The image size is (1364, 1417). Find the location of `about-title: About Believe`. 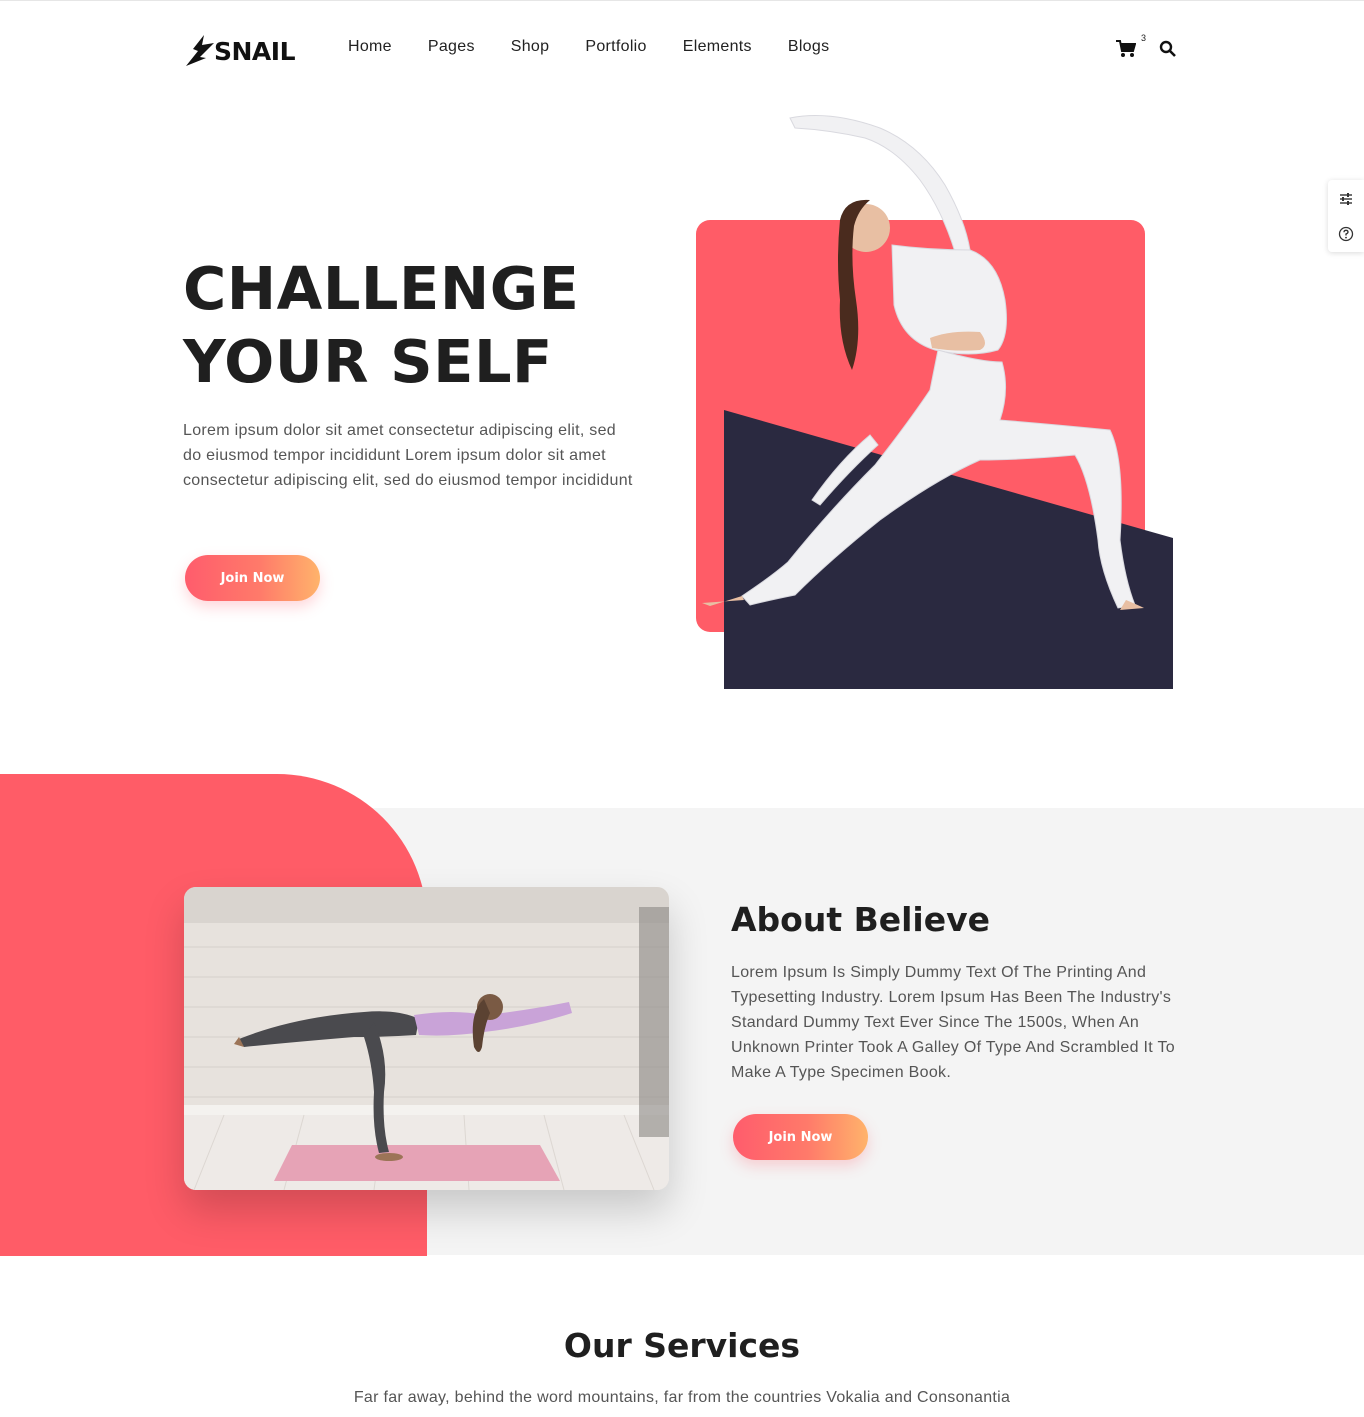

about-title: About Believe is located at coordinates (861, 919).